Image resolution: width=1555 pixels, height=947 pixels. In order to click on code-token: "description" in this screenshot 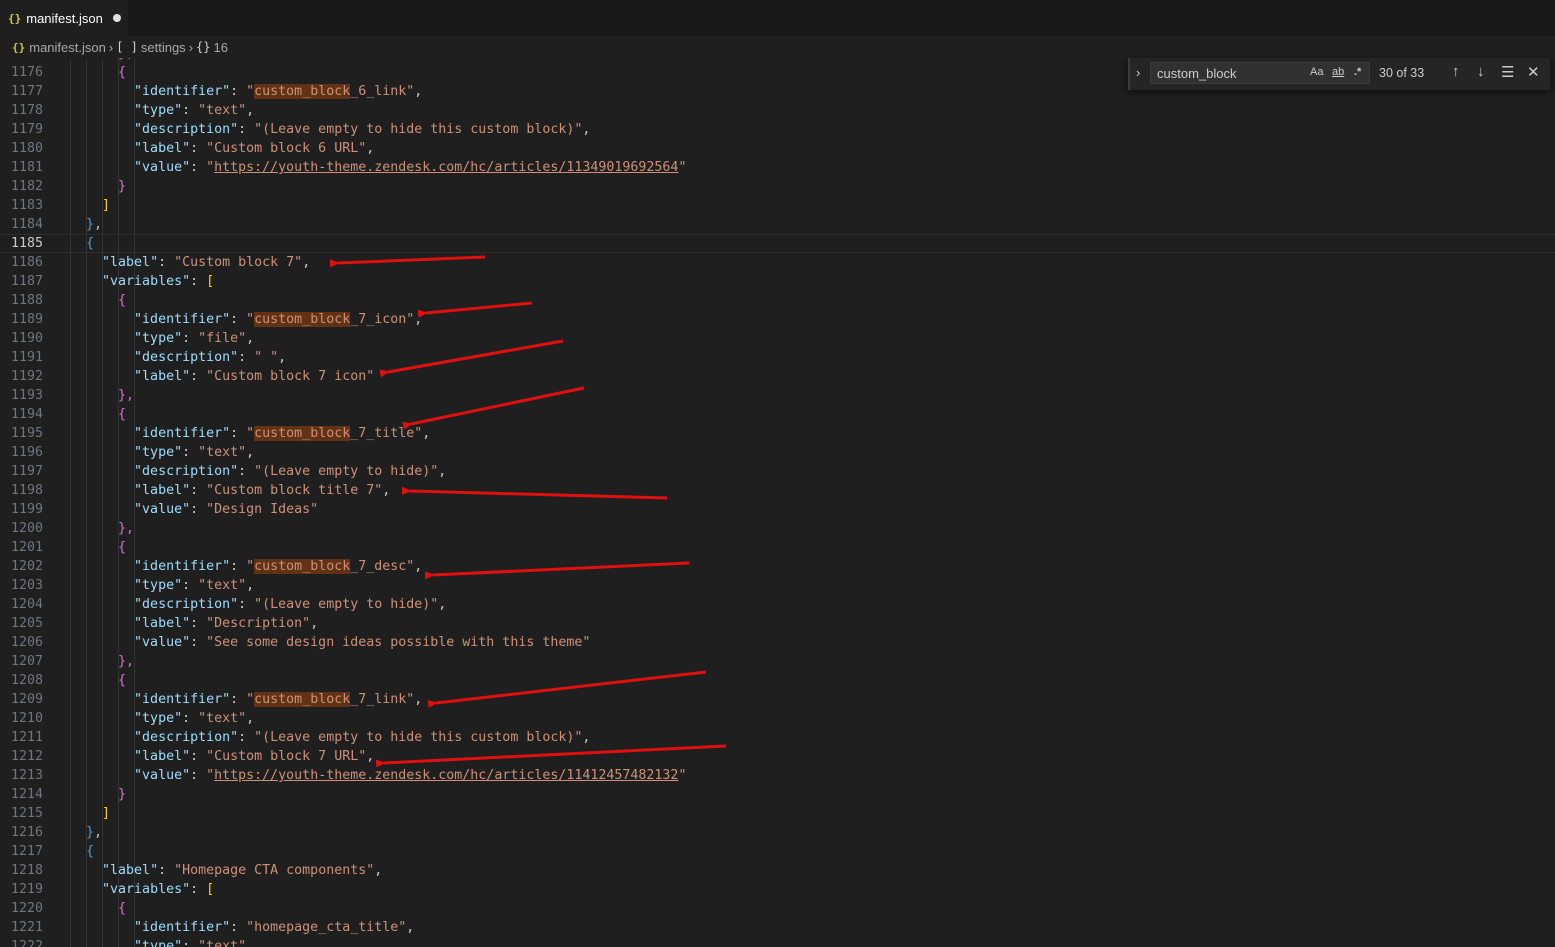, I will do `click(186, 471)`.